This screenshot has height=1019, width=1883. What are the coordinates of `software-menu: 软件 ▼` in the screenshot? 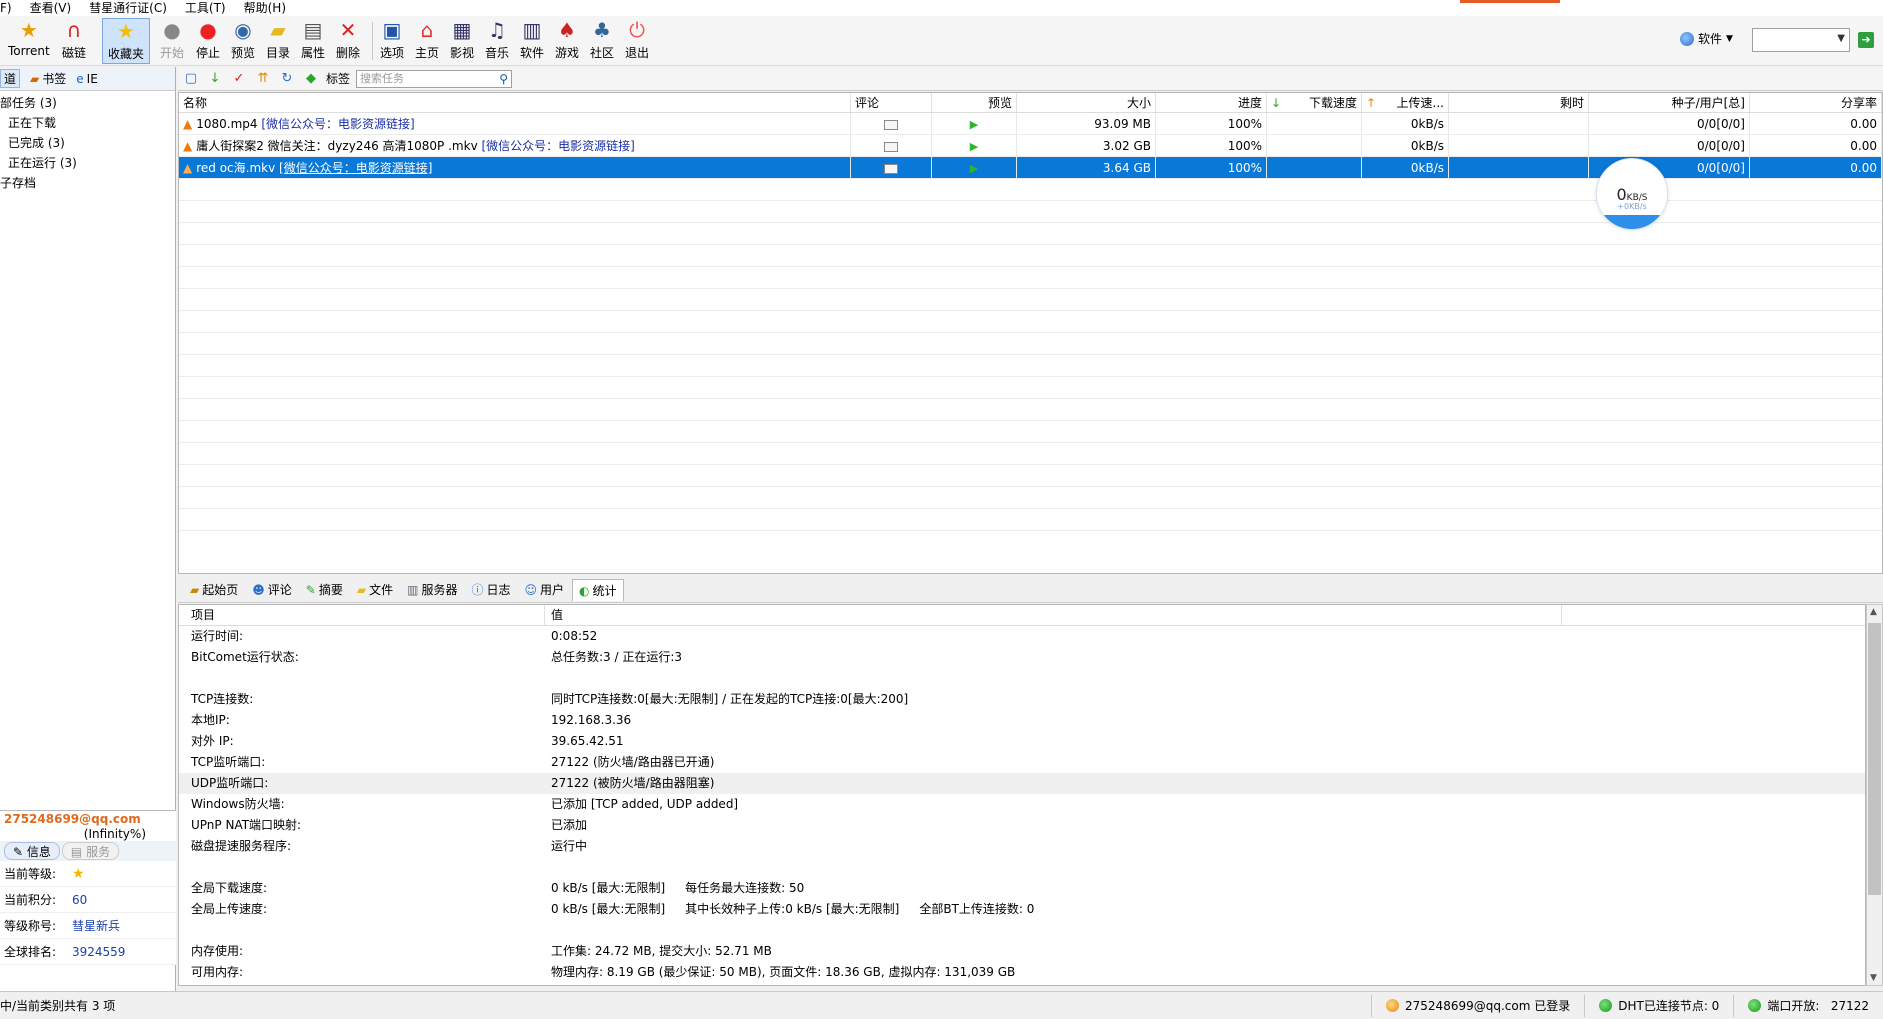 It's located at (1706, 38).